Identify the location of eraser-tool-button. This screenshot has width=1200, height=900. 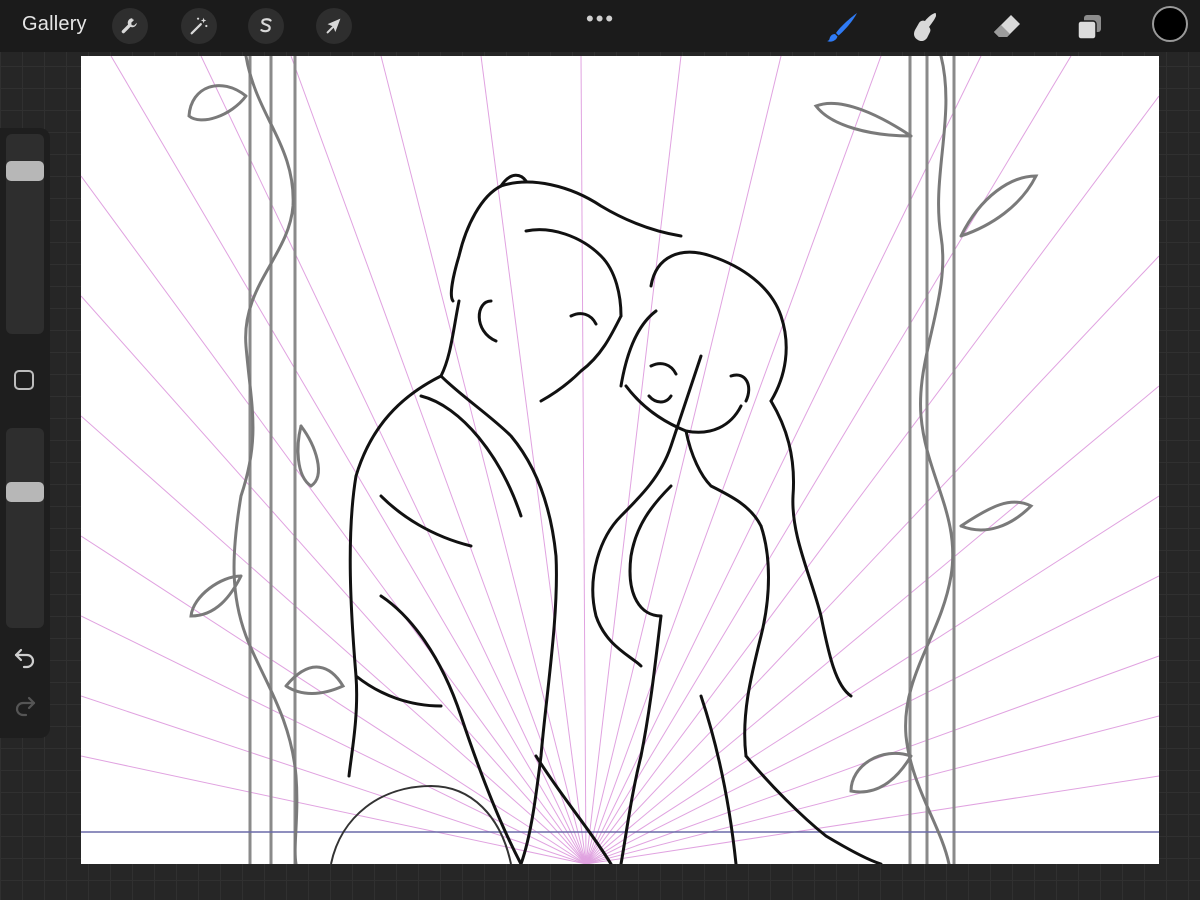
(1007, 27).